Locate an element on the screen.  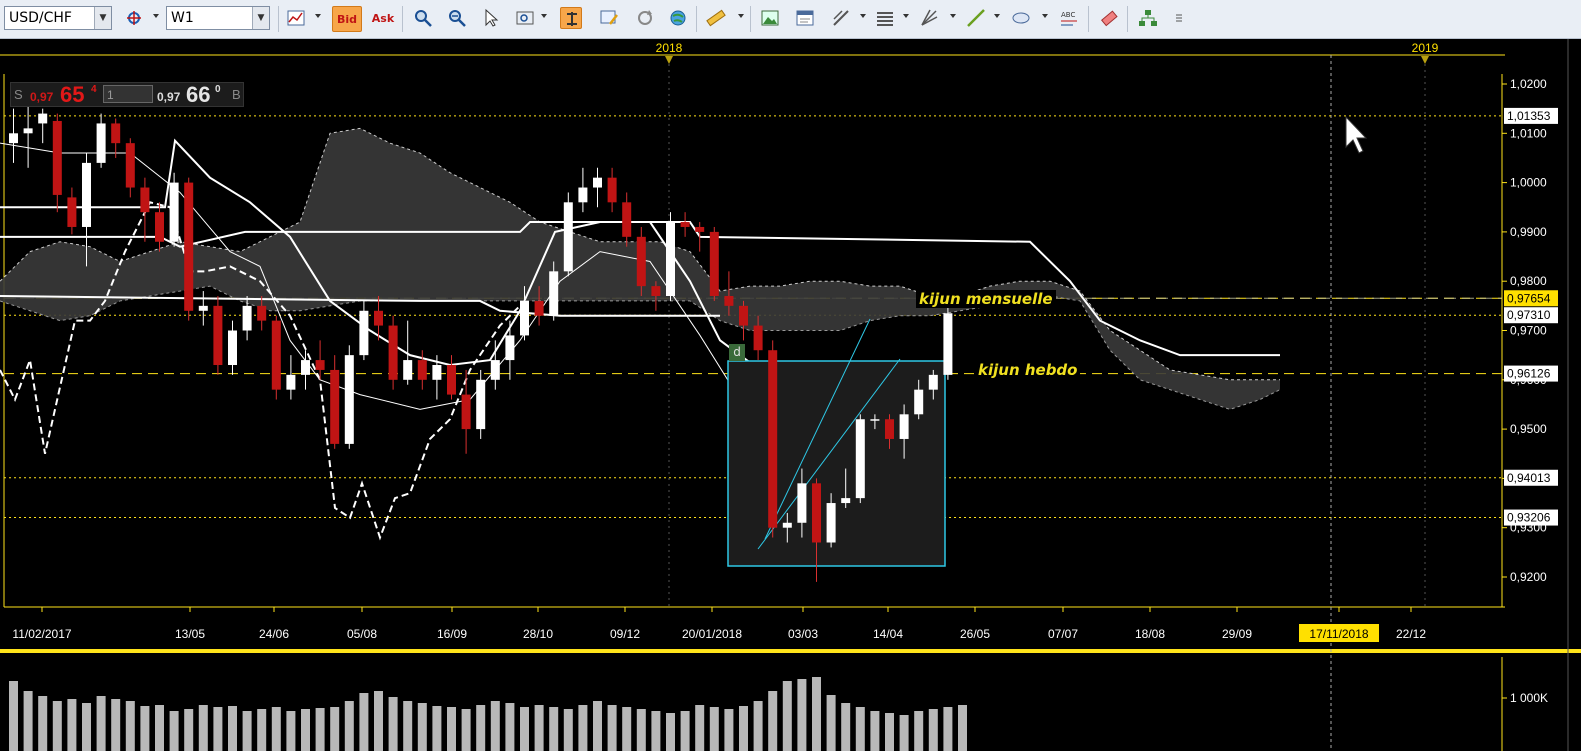
kijun-mensuelle-label: kijun mensuelle is located at coordinates (986, 299).